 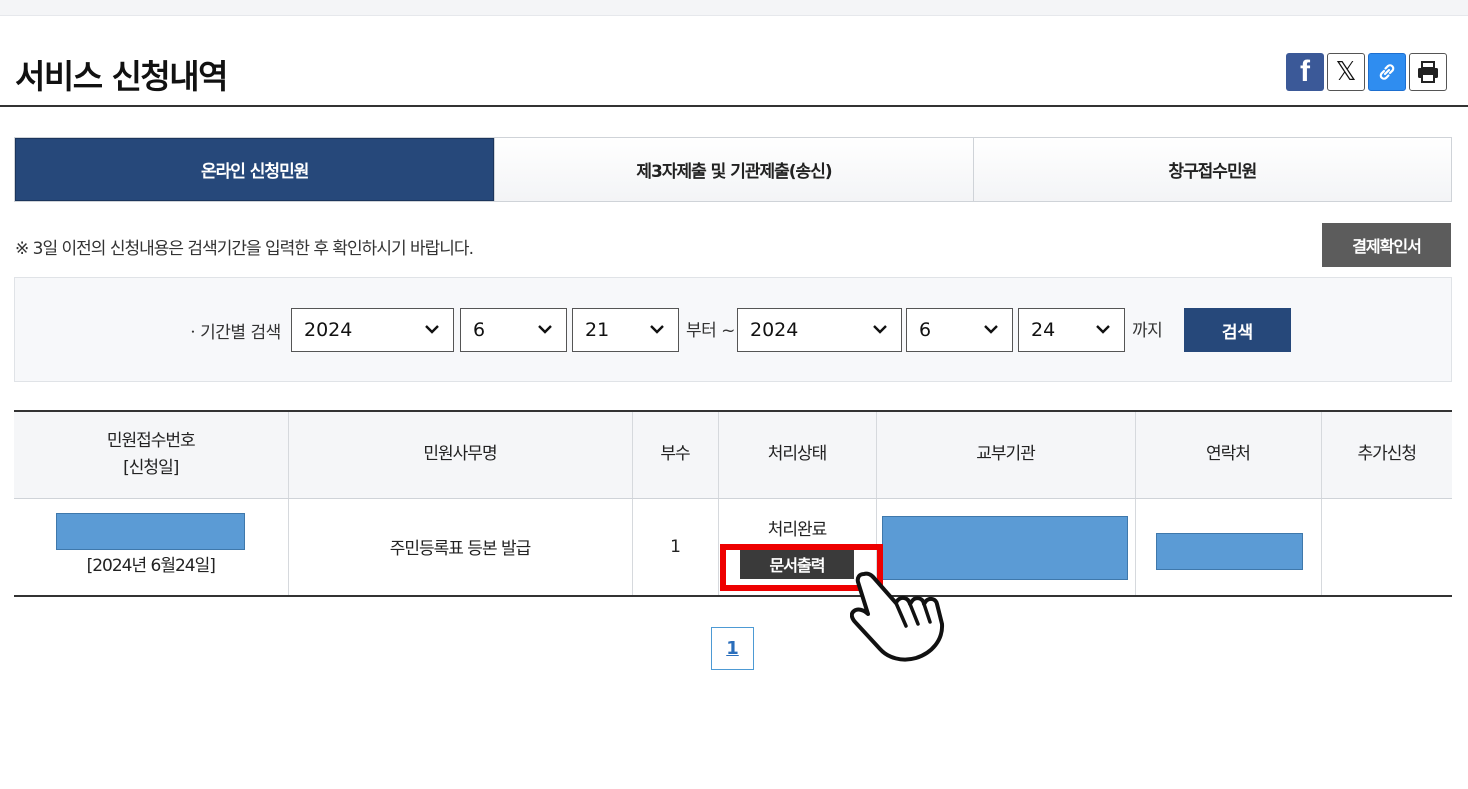 What do you see at coordinates (328, 330) in the screenshot?
I see `from-year-value: 2024` at bounding box center [328, 330].